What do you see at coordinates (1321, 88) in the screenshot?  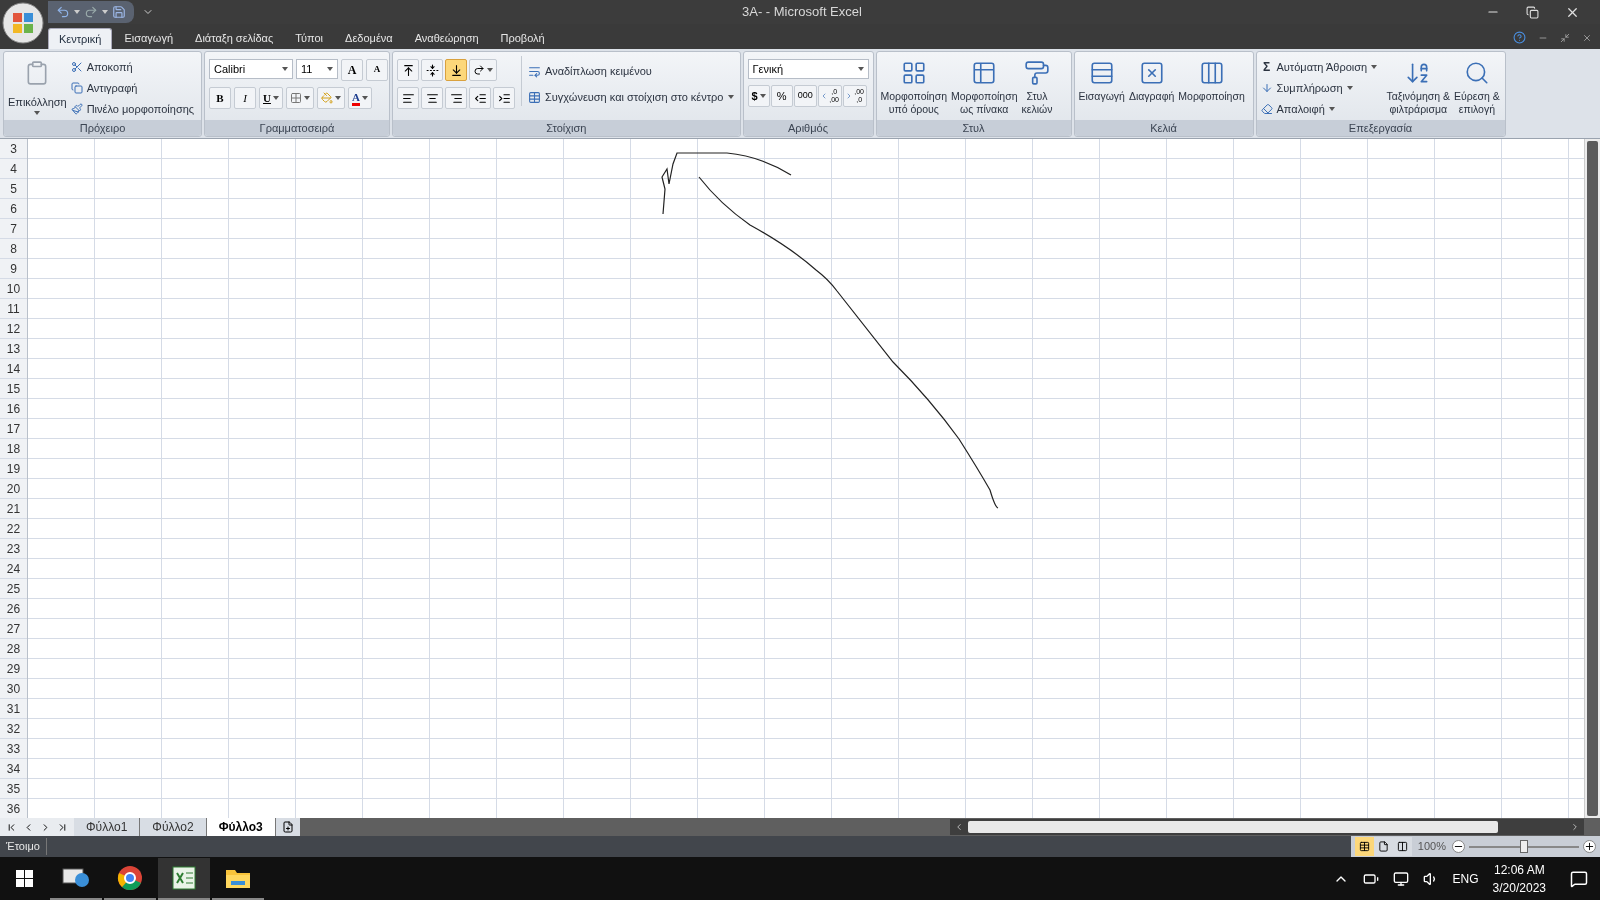 I see `editing-action: Συμπλήρωση` at bounding box center [1321, 88].